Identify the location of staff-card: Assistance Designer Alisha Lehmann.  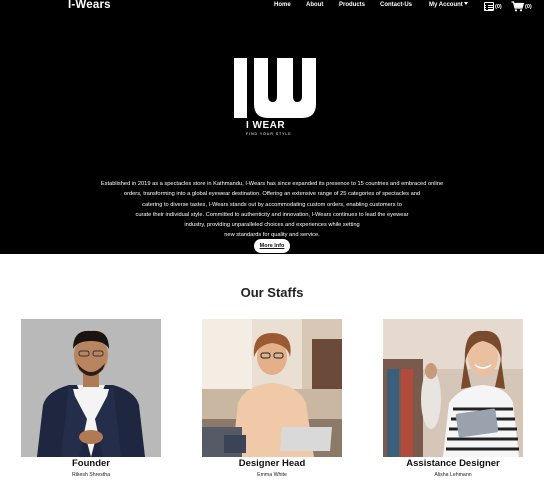
(453, 401).